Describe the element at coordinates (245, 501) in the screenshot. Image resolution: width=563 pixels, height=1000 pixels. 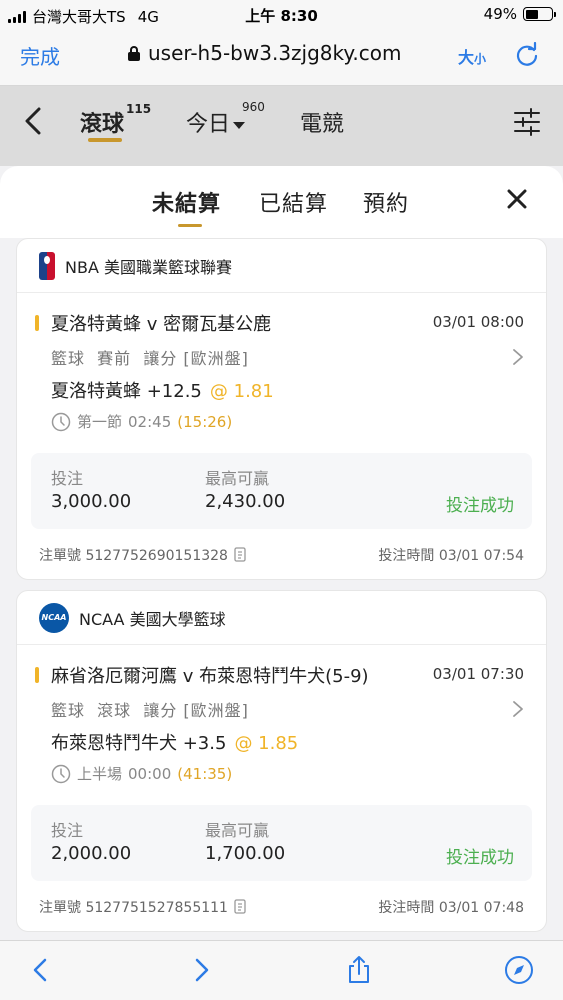
I see `max-win-value: 2,430.00` at that location.